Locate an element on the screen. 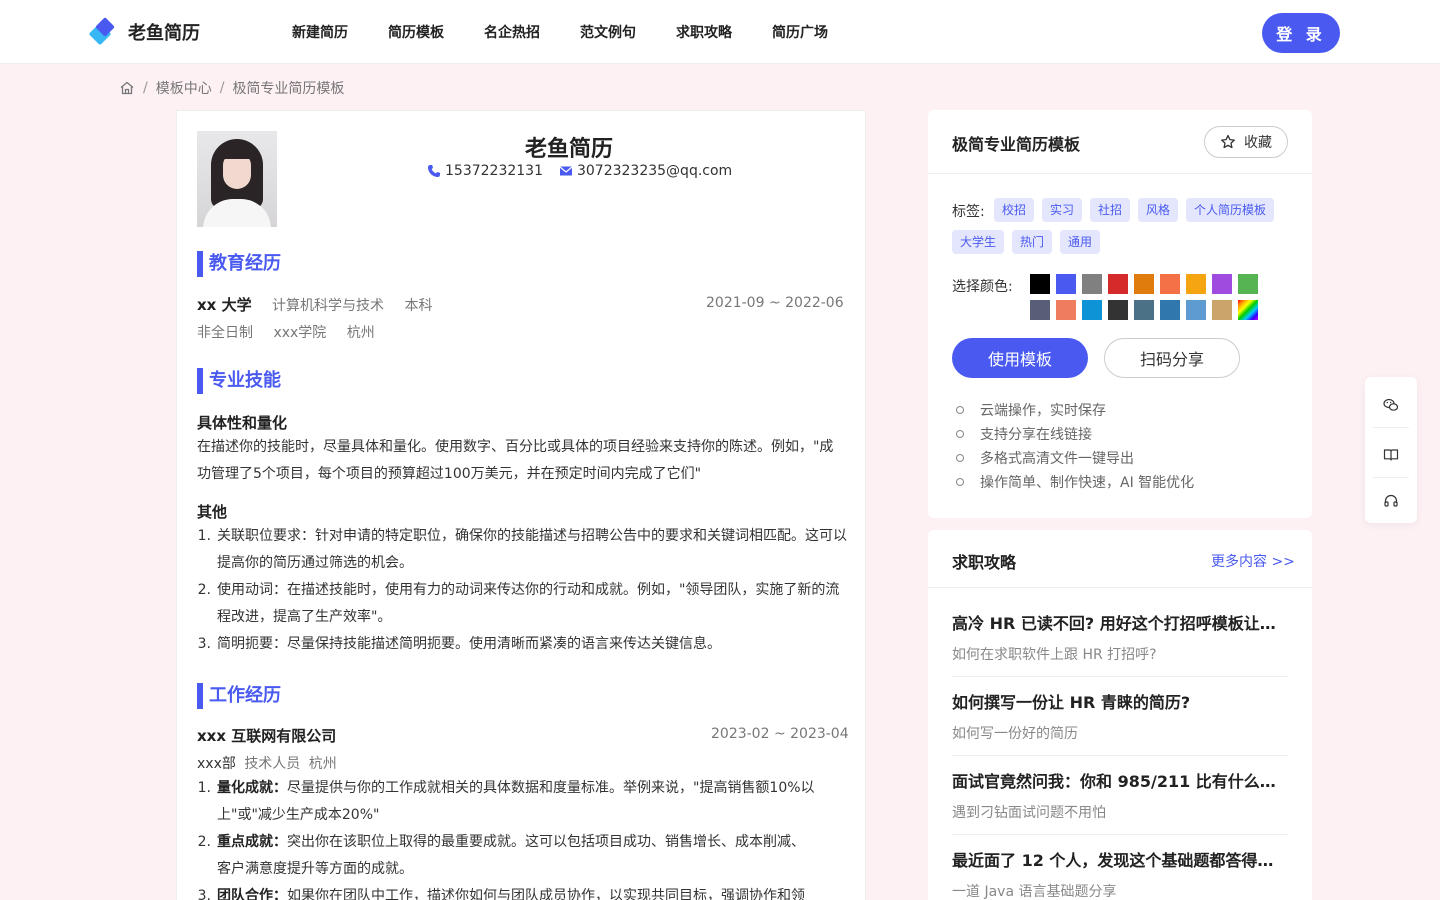 The image size is (1440, 900). list-item: 多格式高清文件一键导出 is located at coordinates (1073, 458).